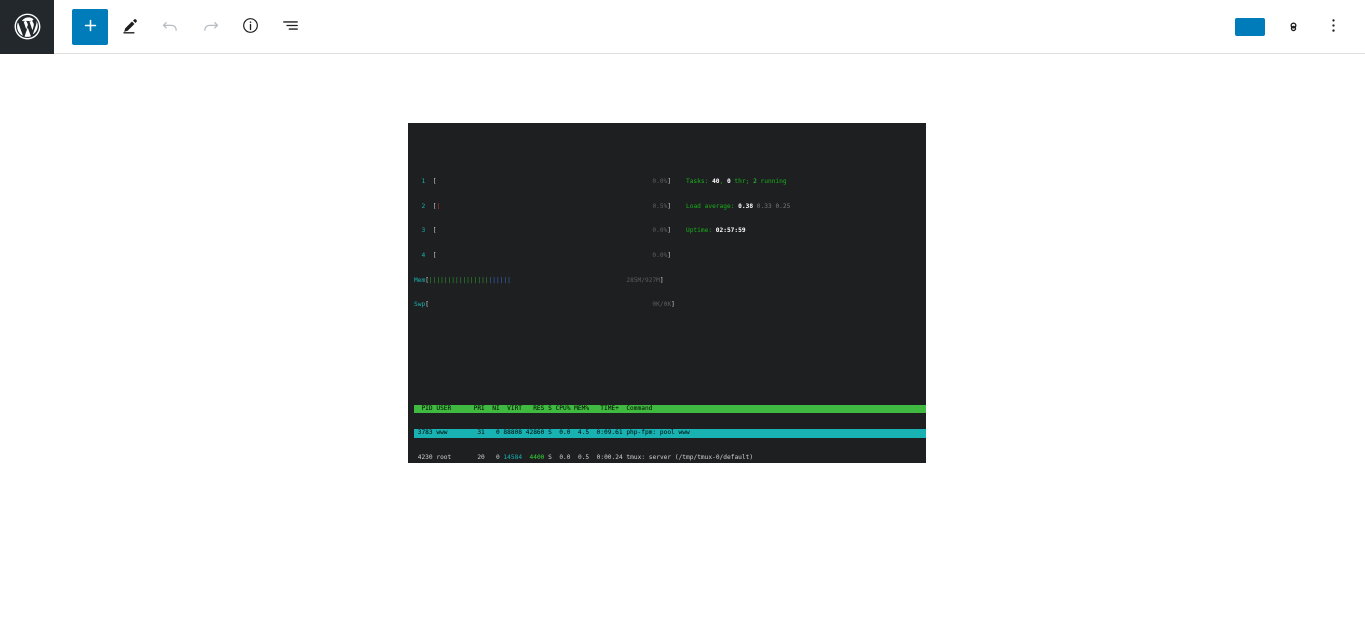 The width and height of the screenshot is (1365, 620). I want to click on undo-button, so click(170, 27).